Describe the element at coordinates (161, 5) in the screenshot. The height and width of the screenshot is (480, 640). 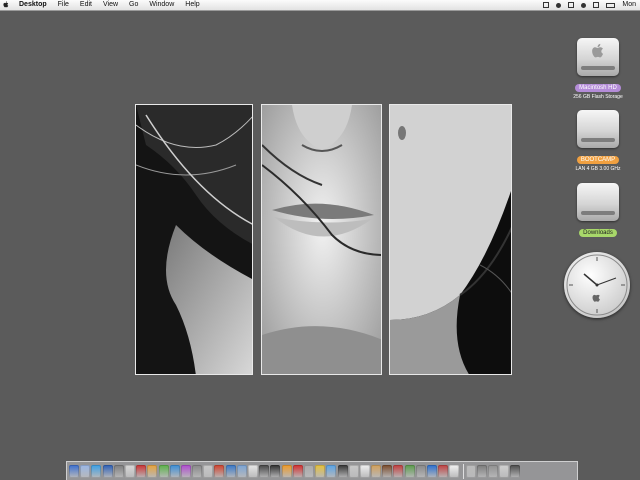
I see `menu-window: Window` at that location.